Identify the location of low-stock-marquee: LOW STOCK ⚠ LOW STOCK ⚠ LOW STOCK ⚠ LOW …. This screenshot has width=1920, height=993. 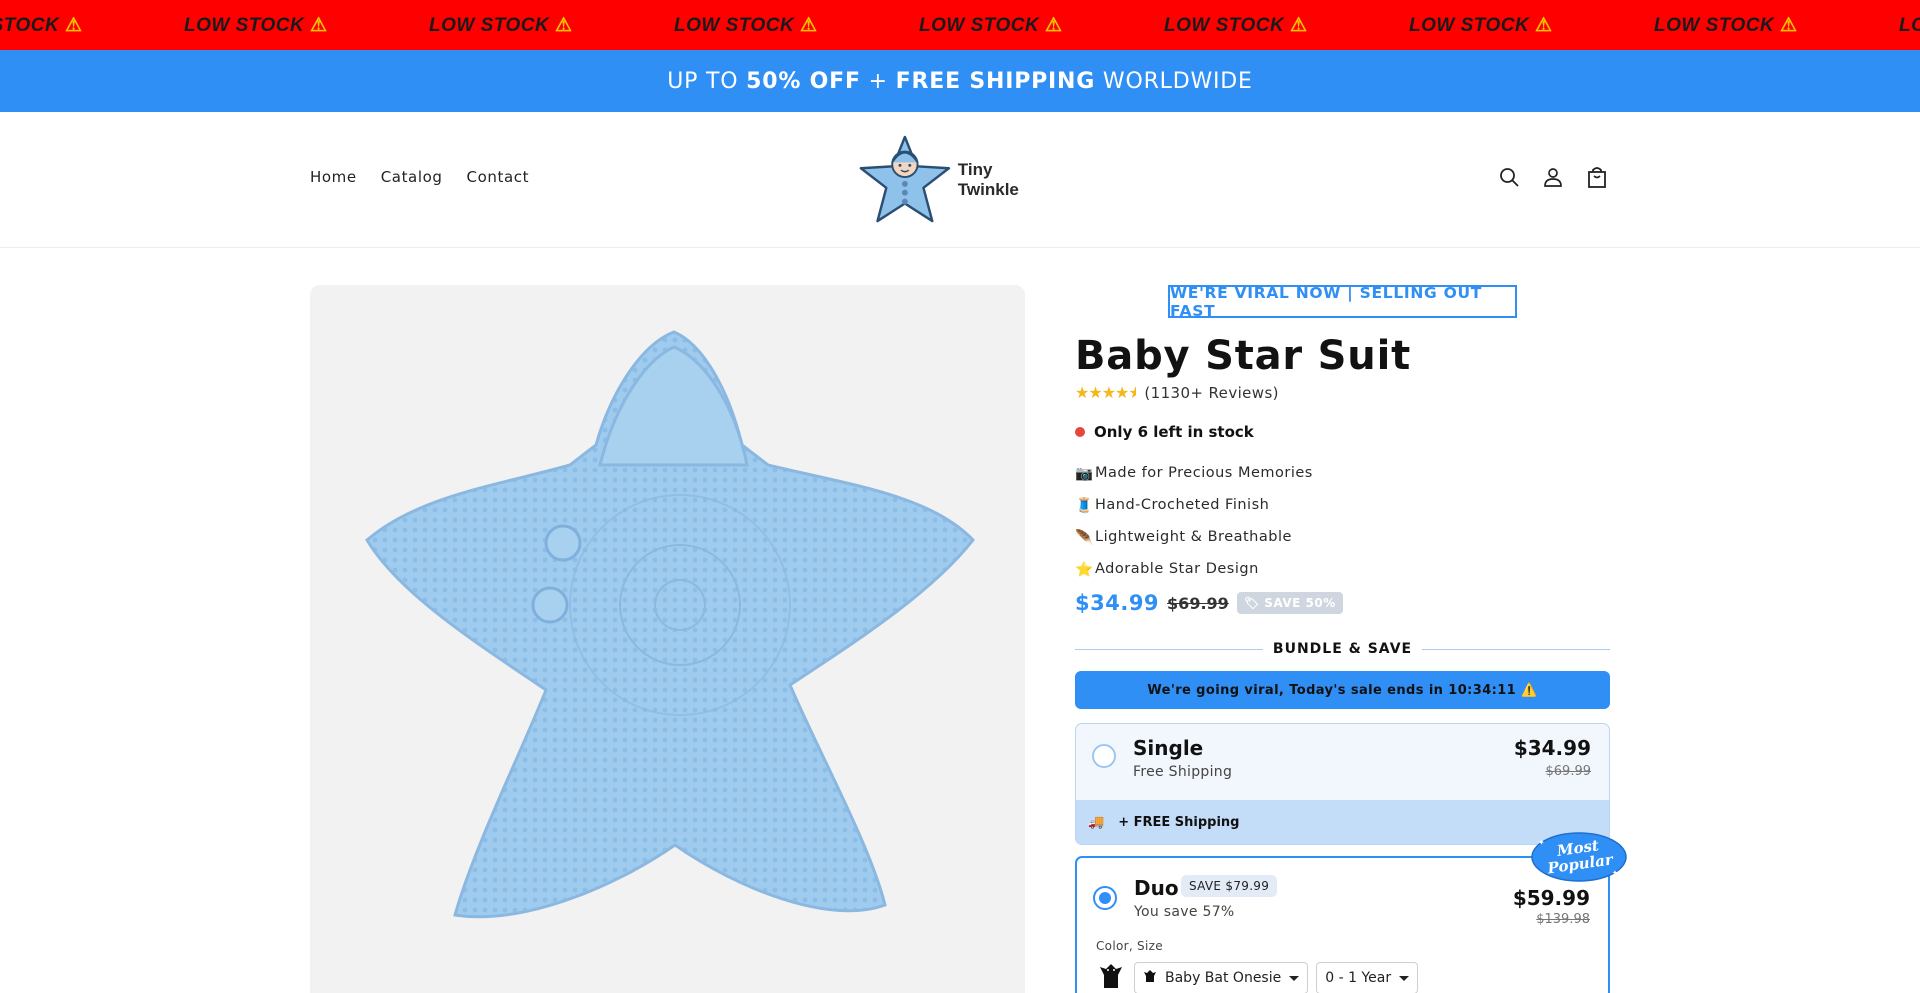
(960, 25).